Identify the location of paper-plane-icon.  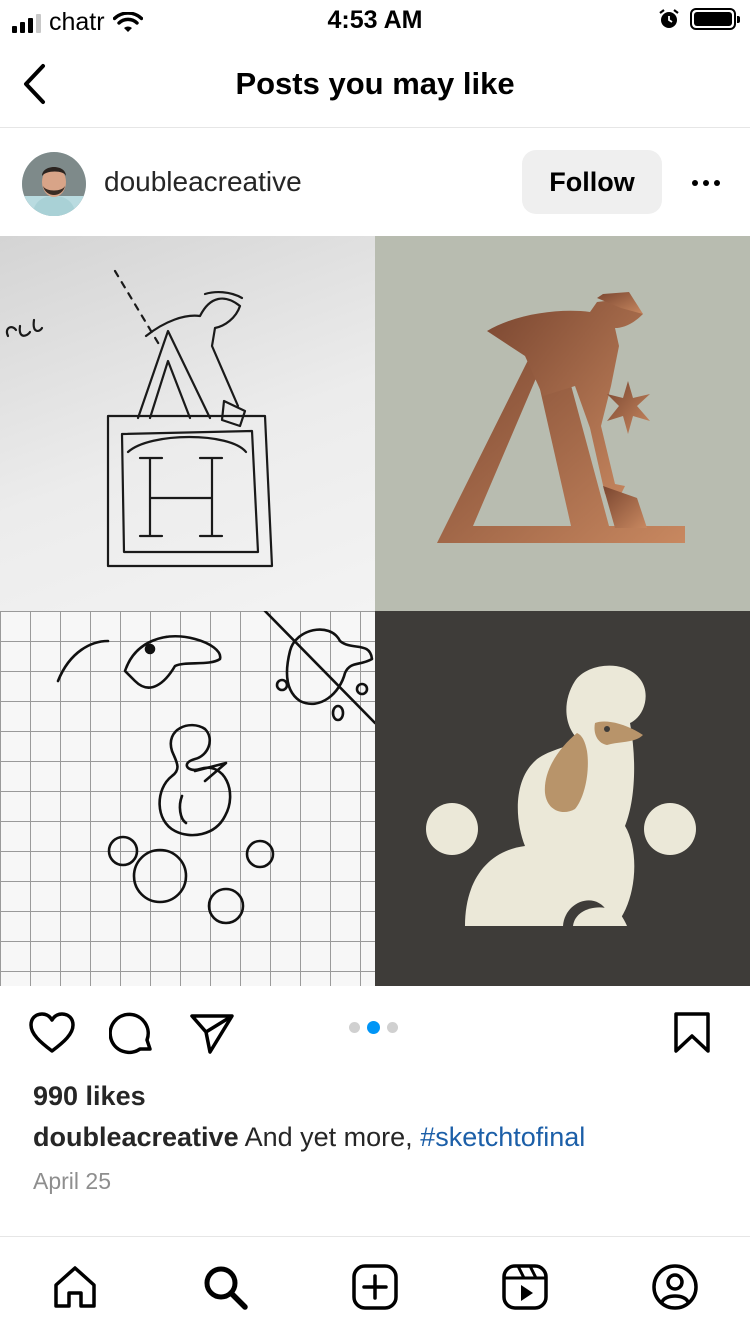
(212, 1033).